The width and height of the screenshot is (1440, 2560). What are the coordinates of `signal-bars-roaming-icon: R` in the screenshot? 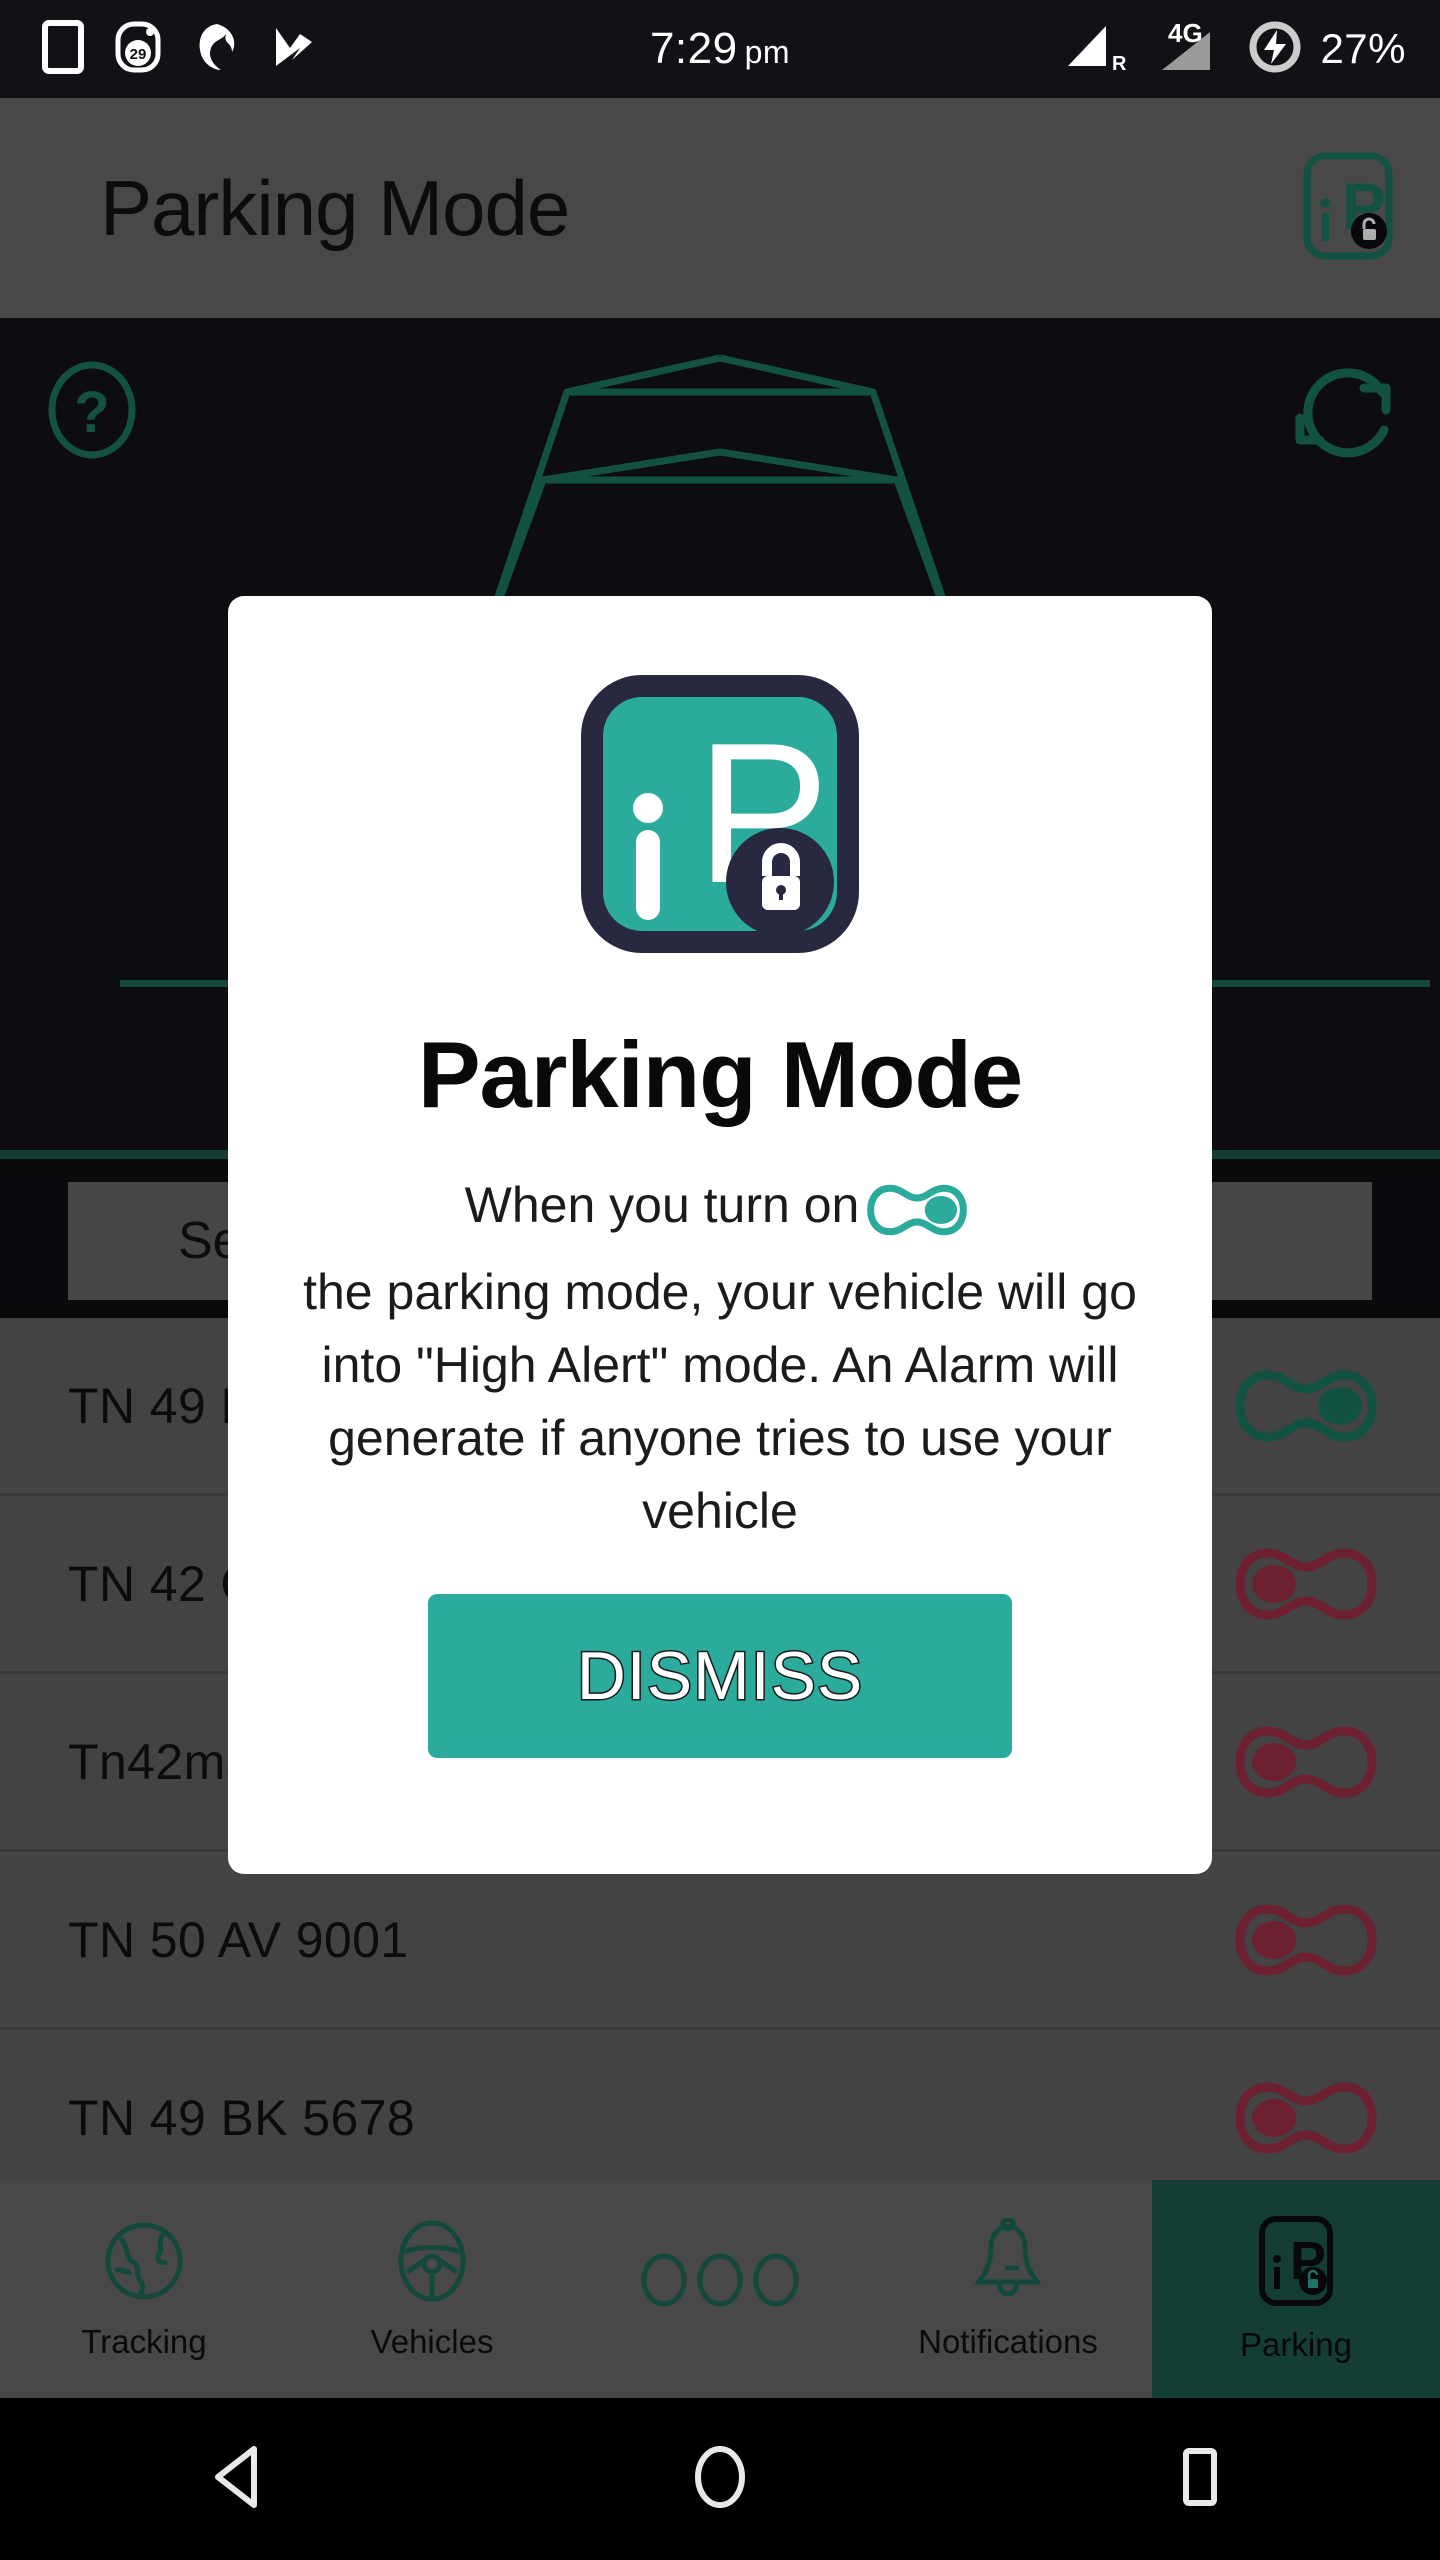 It's located at (1097, 49).